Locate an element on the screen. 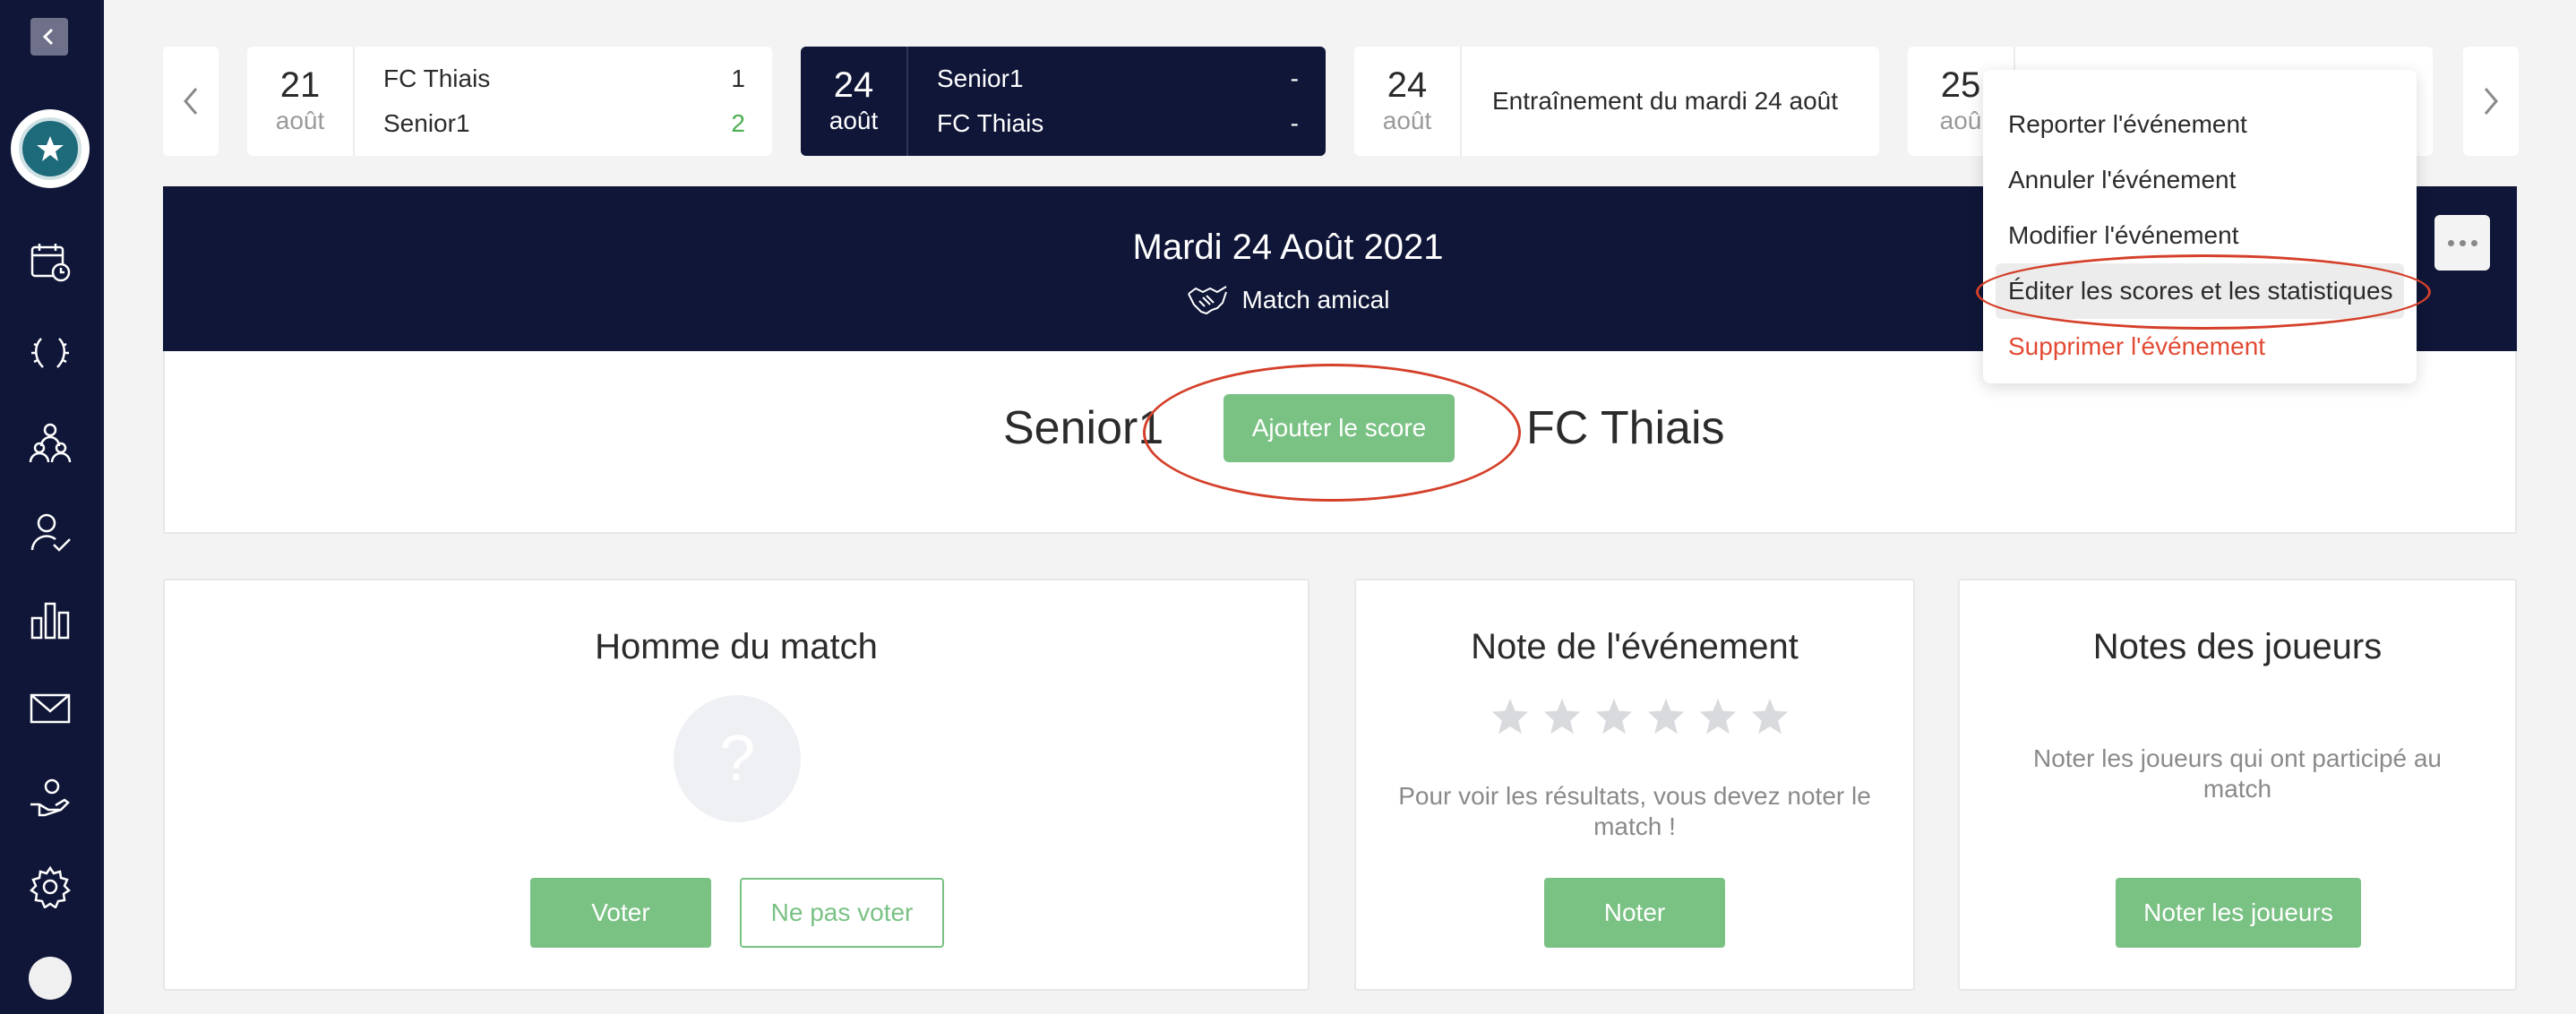  menu-item-delete: Supprimer l'événement is located at coordinates (2200, 346).